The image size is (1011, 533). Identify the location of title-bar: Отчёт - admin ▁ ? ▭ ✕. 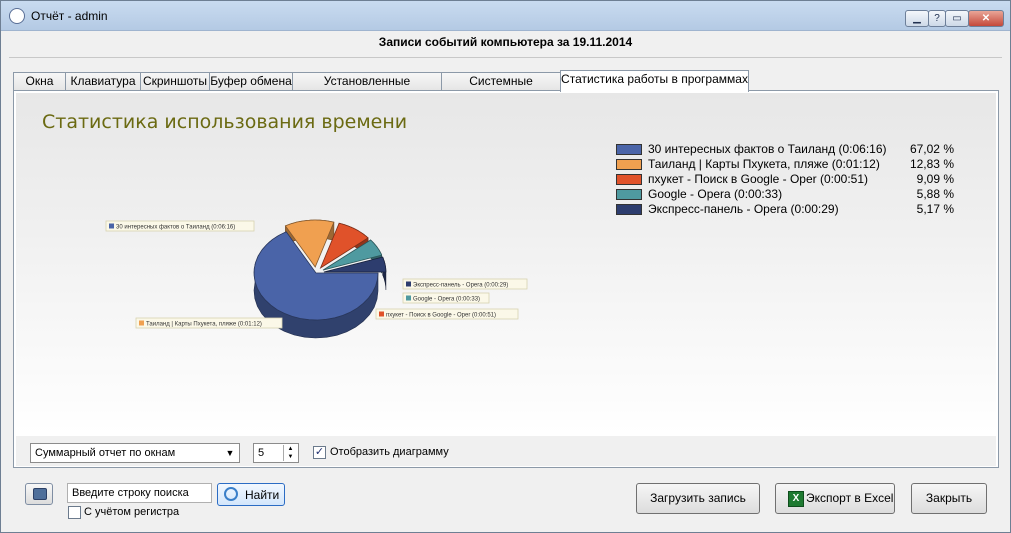
(505, 16).